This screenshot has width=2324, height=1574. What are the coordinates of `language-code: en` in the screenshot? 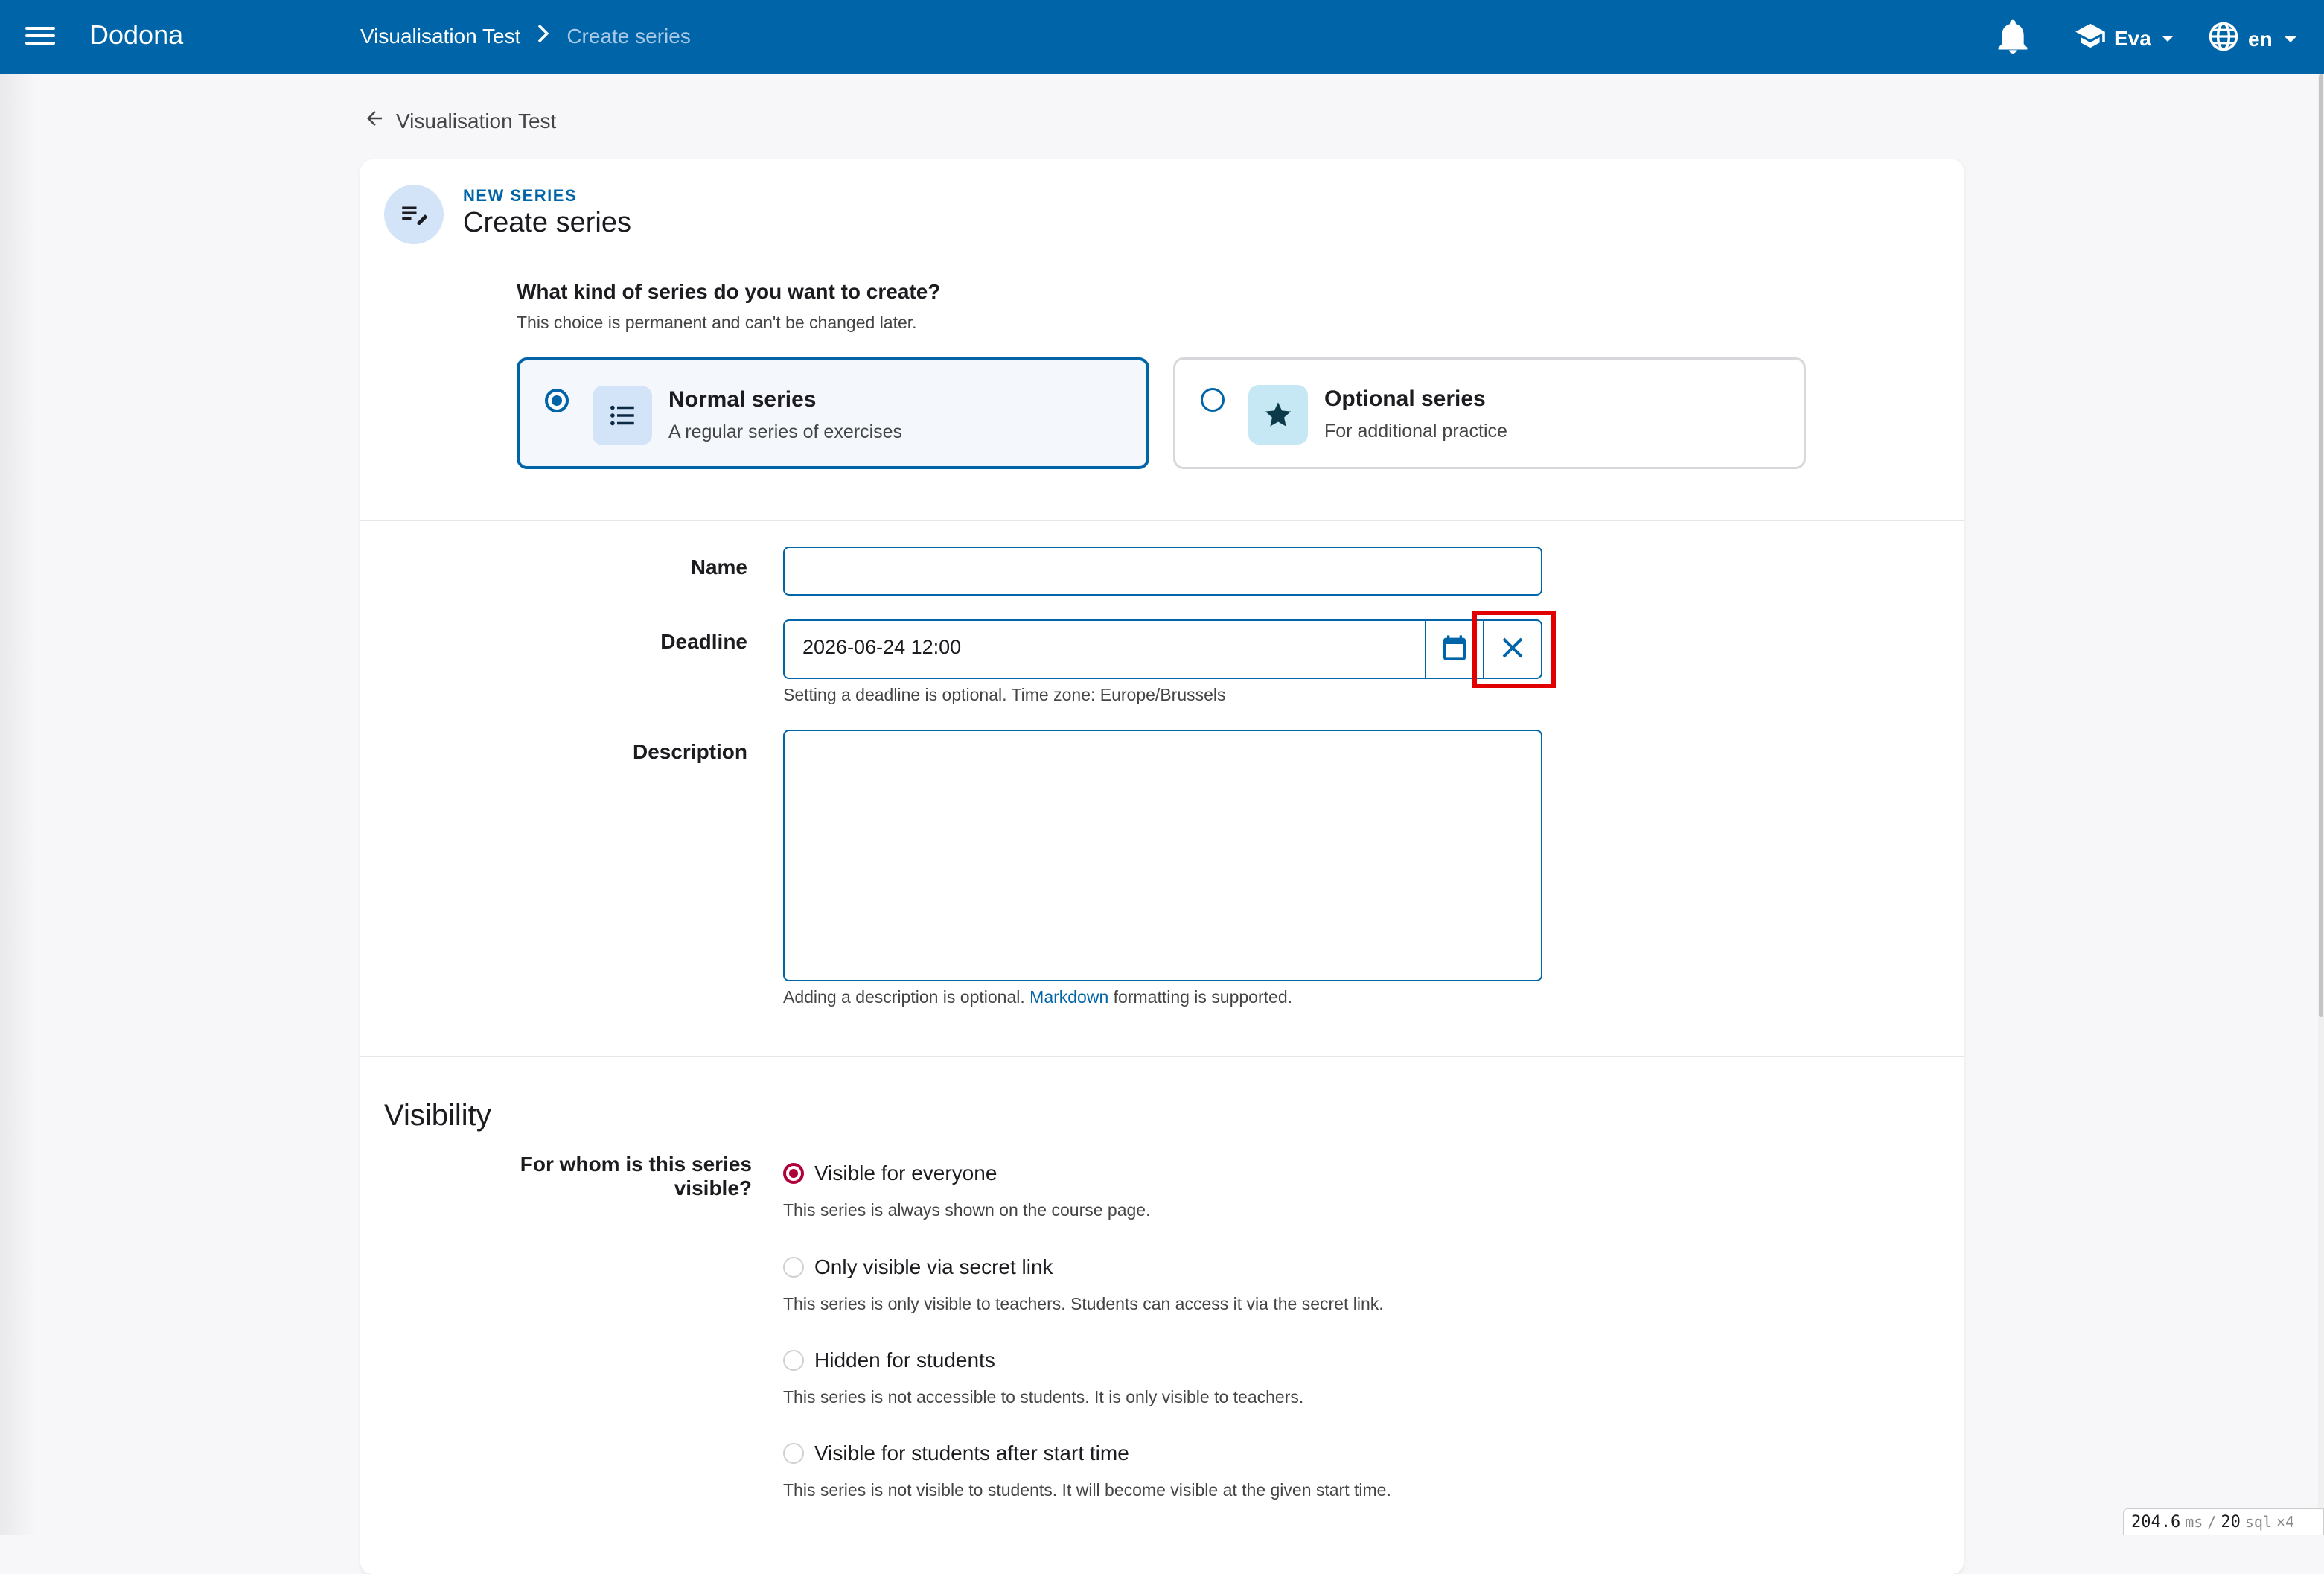 It's located at (2261, 39).